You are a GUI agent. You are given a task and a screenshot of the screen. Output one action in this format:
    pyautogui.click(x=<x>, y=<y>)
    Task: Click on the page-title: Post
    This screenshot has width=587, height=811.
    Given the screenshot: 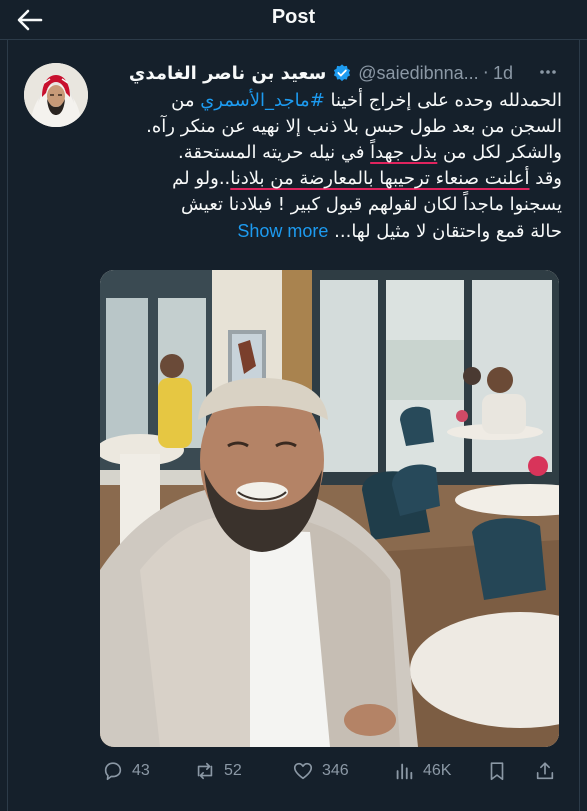 What is the action you would take?
    pyautogui.click(x=293, y=17)
    